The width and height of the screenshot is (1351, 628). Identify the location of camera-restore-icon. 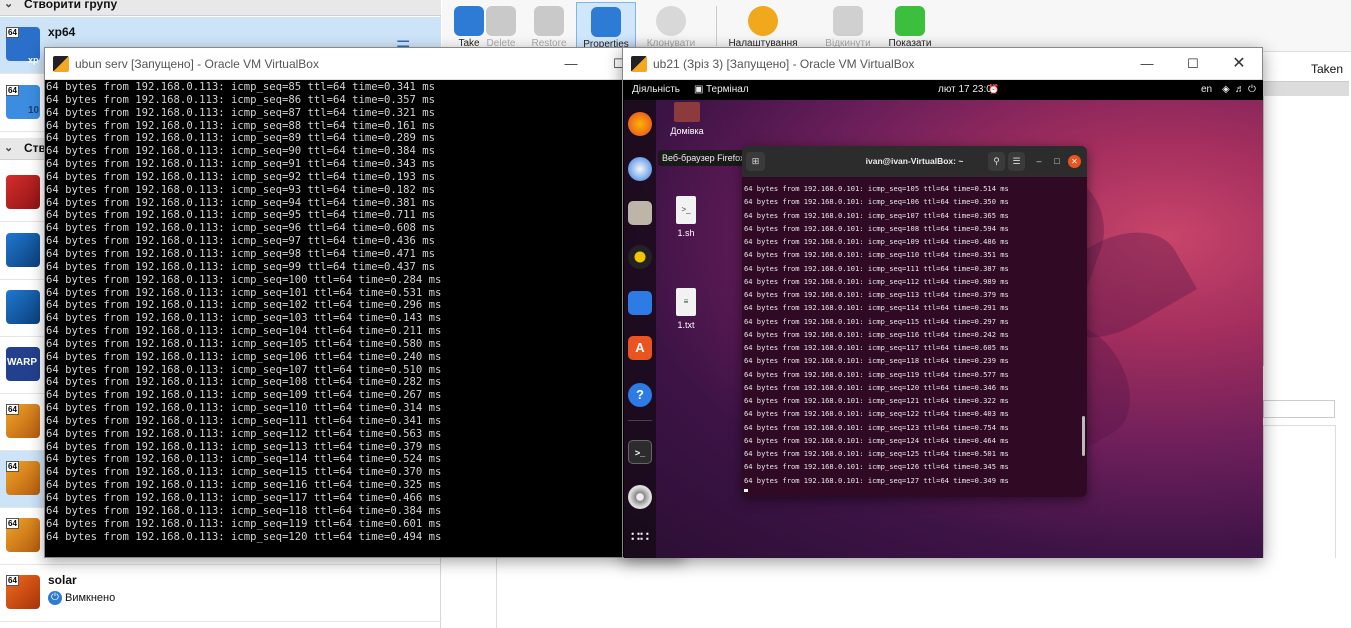
(549, 21).